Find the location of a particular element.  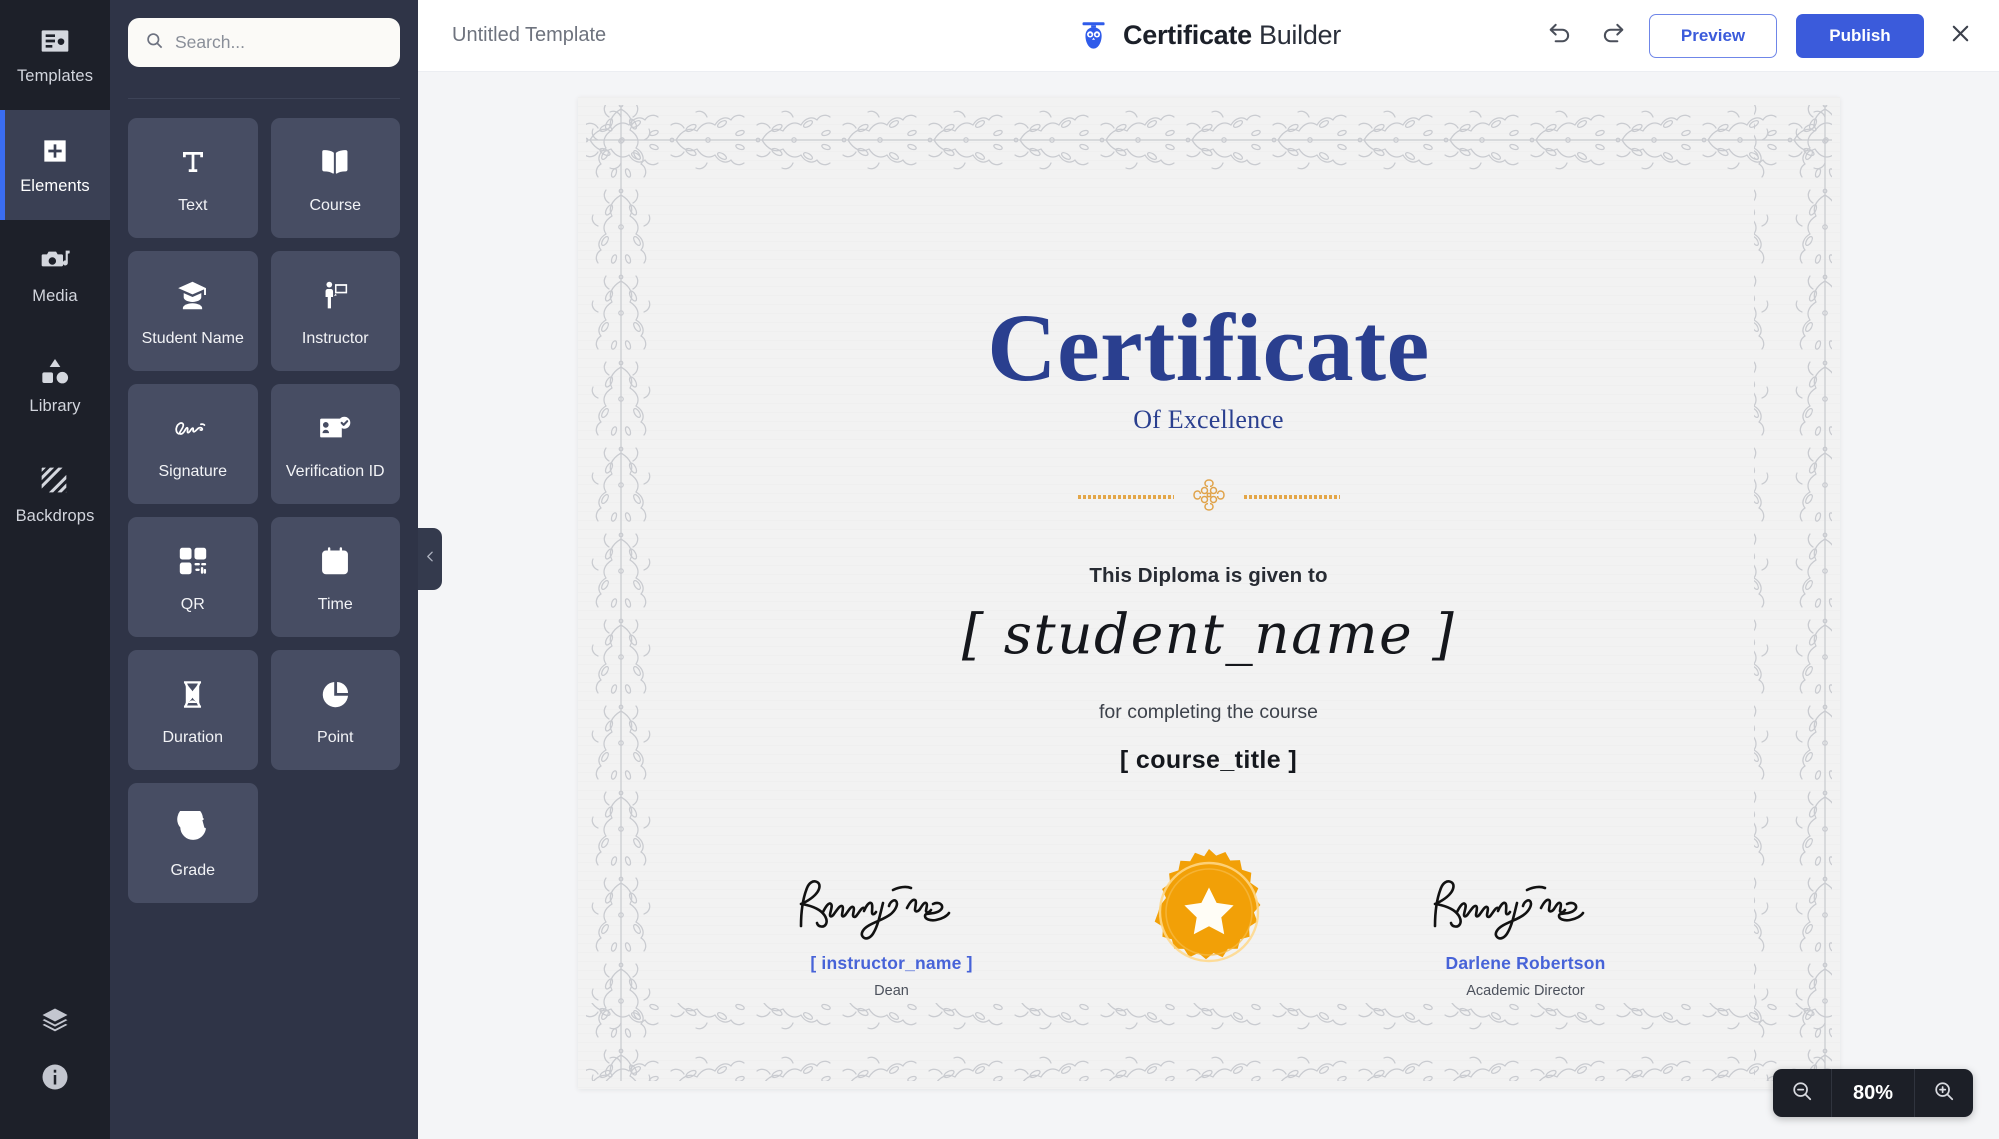

undo-icon is located at coordinates (1560, 35).